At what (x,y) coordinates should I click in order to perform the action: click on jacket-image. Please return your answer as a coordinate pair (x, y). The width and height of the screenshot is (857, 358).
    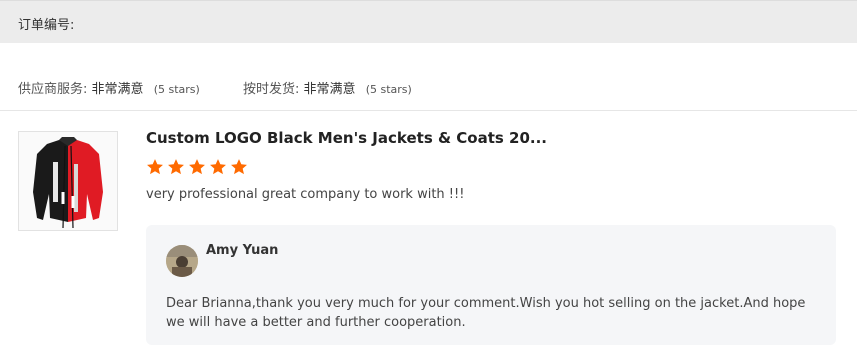
    Looking at the image, I should click on (68, 181).